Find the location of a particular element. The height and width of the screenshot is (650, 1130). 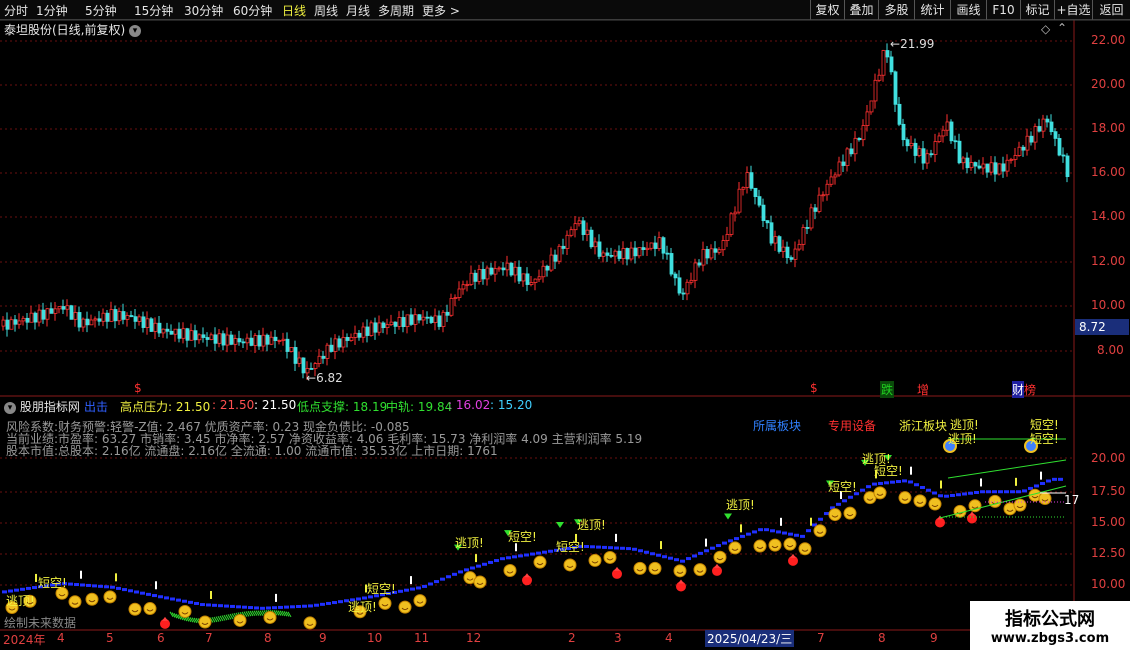

period-tab-1min: 1分钟 is located at coordinates (52, 10).